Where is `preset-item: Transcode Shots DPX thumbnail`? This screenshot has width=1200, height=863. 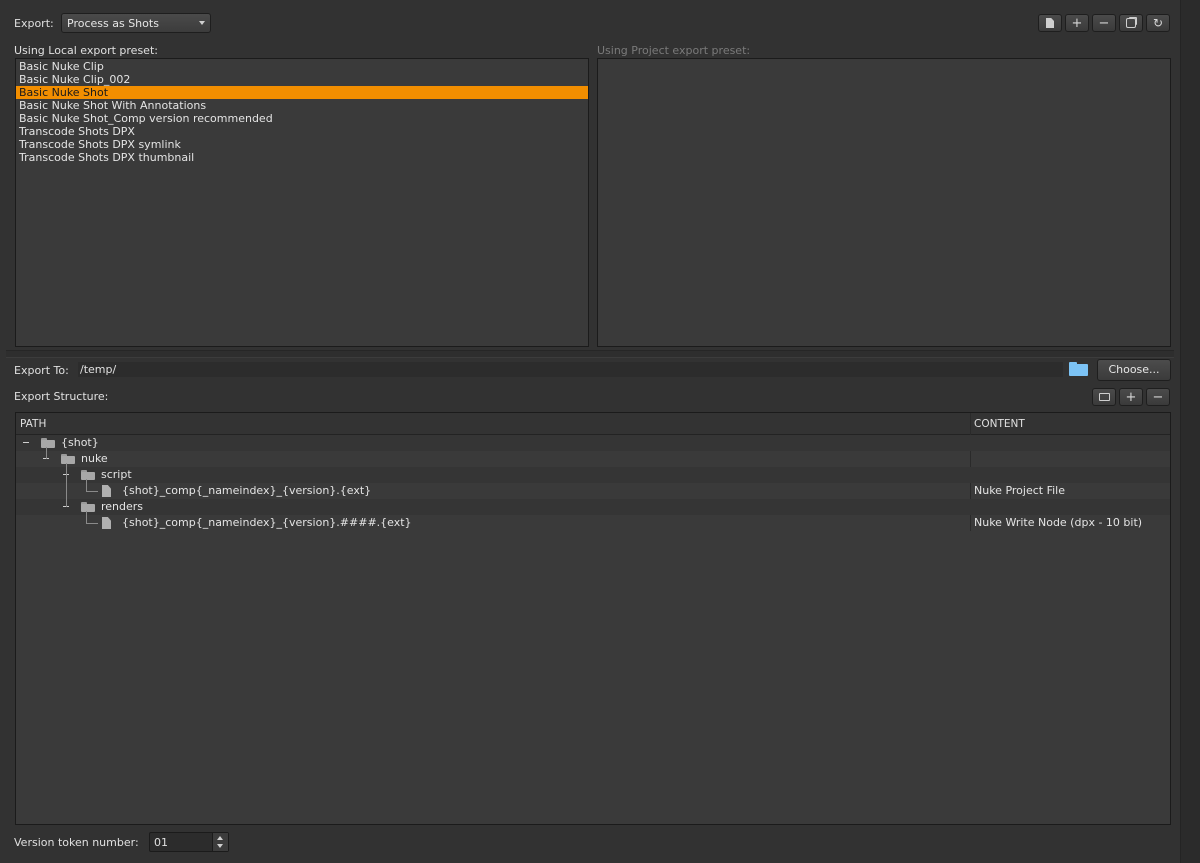
preset-item: Transcode Shots DPX thumbnail is located at coordinates (302, 157).